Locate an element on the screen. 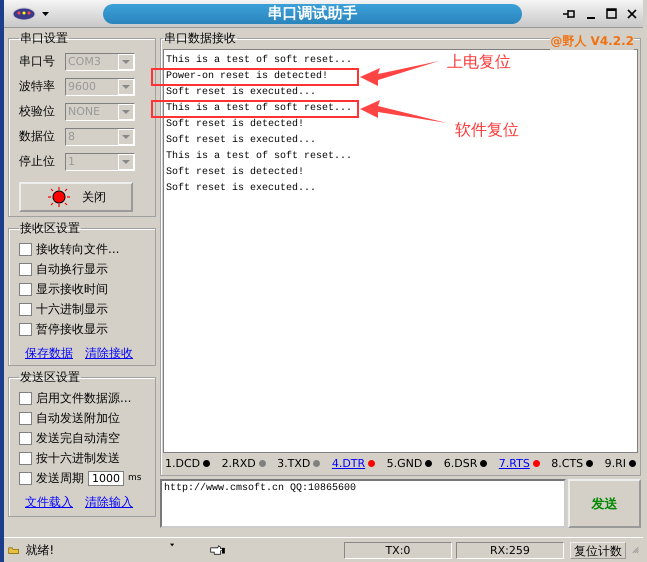 The width and height of the screenshot is (647, 562). checkbox-label: 暂停接收显示 is located at coordinates (72, 329).